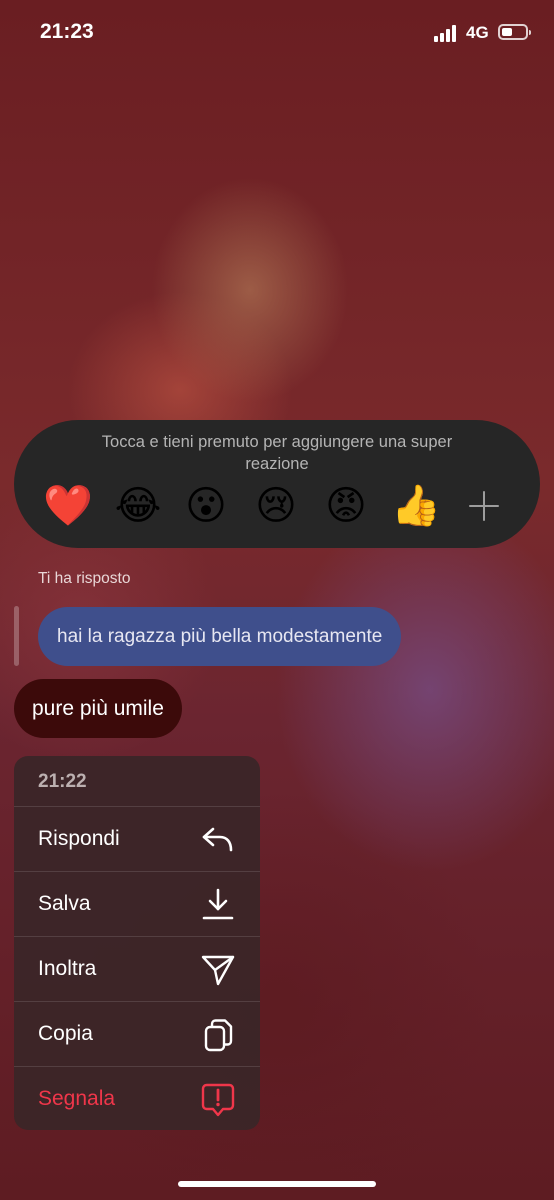 The width and height of the screenshot is (554, 1200). I want to click on message-bubble: pure più umile, so click(98, 708).